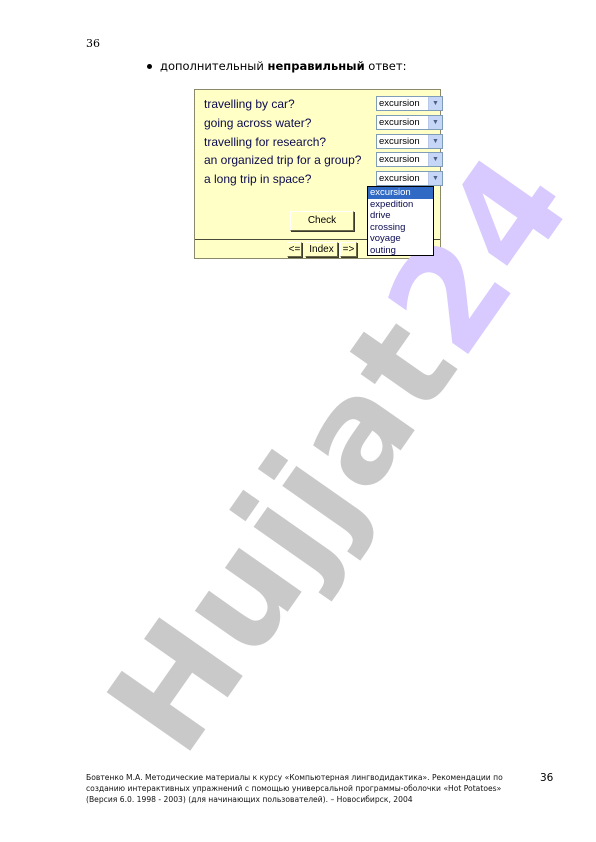  Describe the element at coordinates (265, 142) in the screenshot. I see `question-text: travelling for research?` at that location.